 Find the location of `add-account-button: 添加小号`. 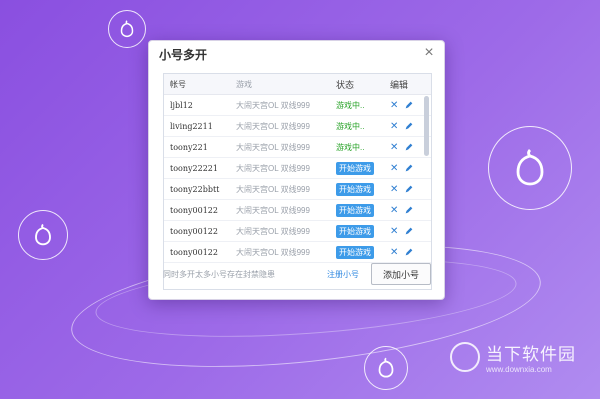

add-account-button: 添加小号 is located at coordinates (401, 274).